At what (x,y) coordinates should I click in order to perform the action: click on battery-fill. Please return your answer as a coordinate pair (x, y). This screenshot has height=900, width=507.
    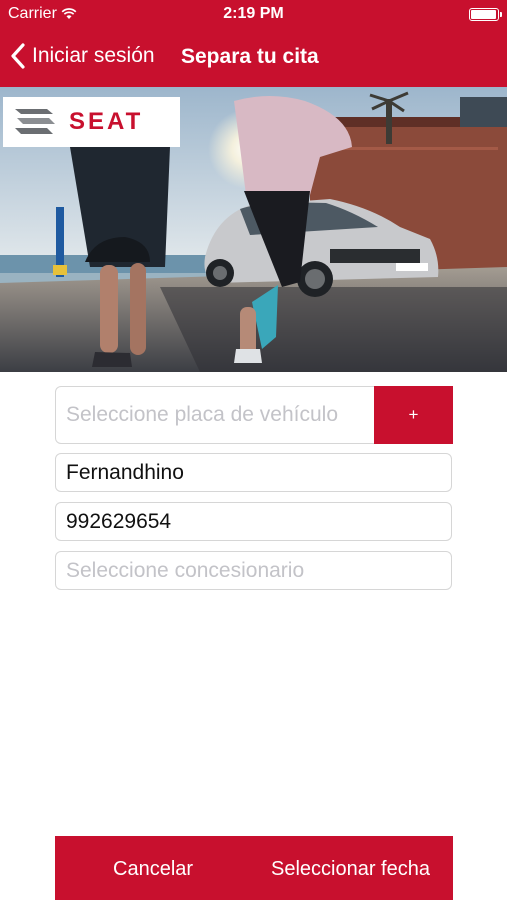
    Looking at the image, I should click on (483, 14).